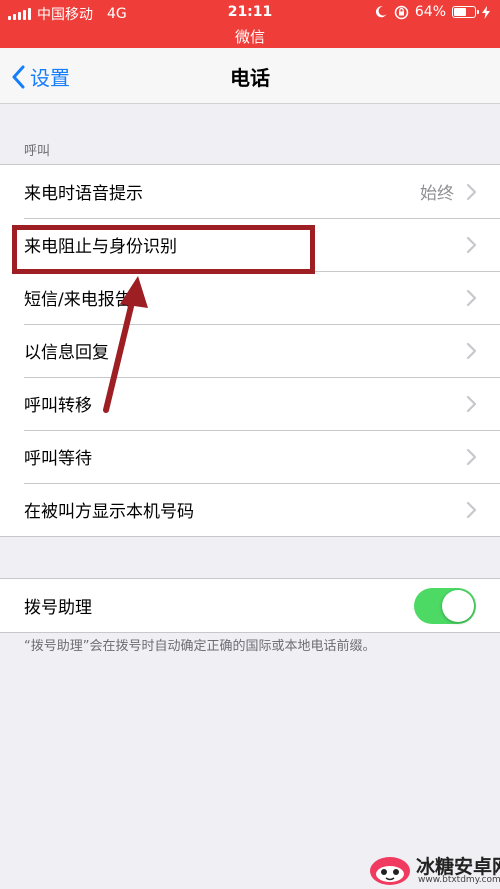 Image resolution: width=500 pixels, height=889 pixels. What do you see at coordinates (431, 870) in the screenshot?
I see `watermark: 冰糖安卓网 www.btxtdmy.com` at bounding box center [431, 870].